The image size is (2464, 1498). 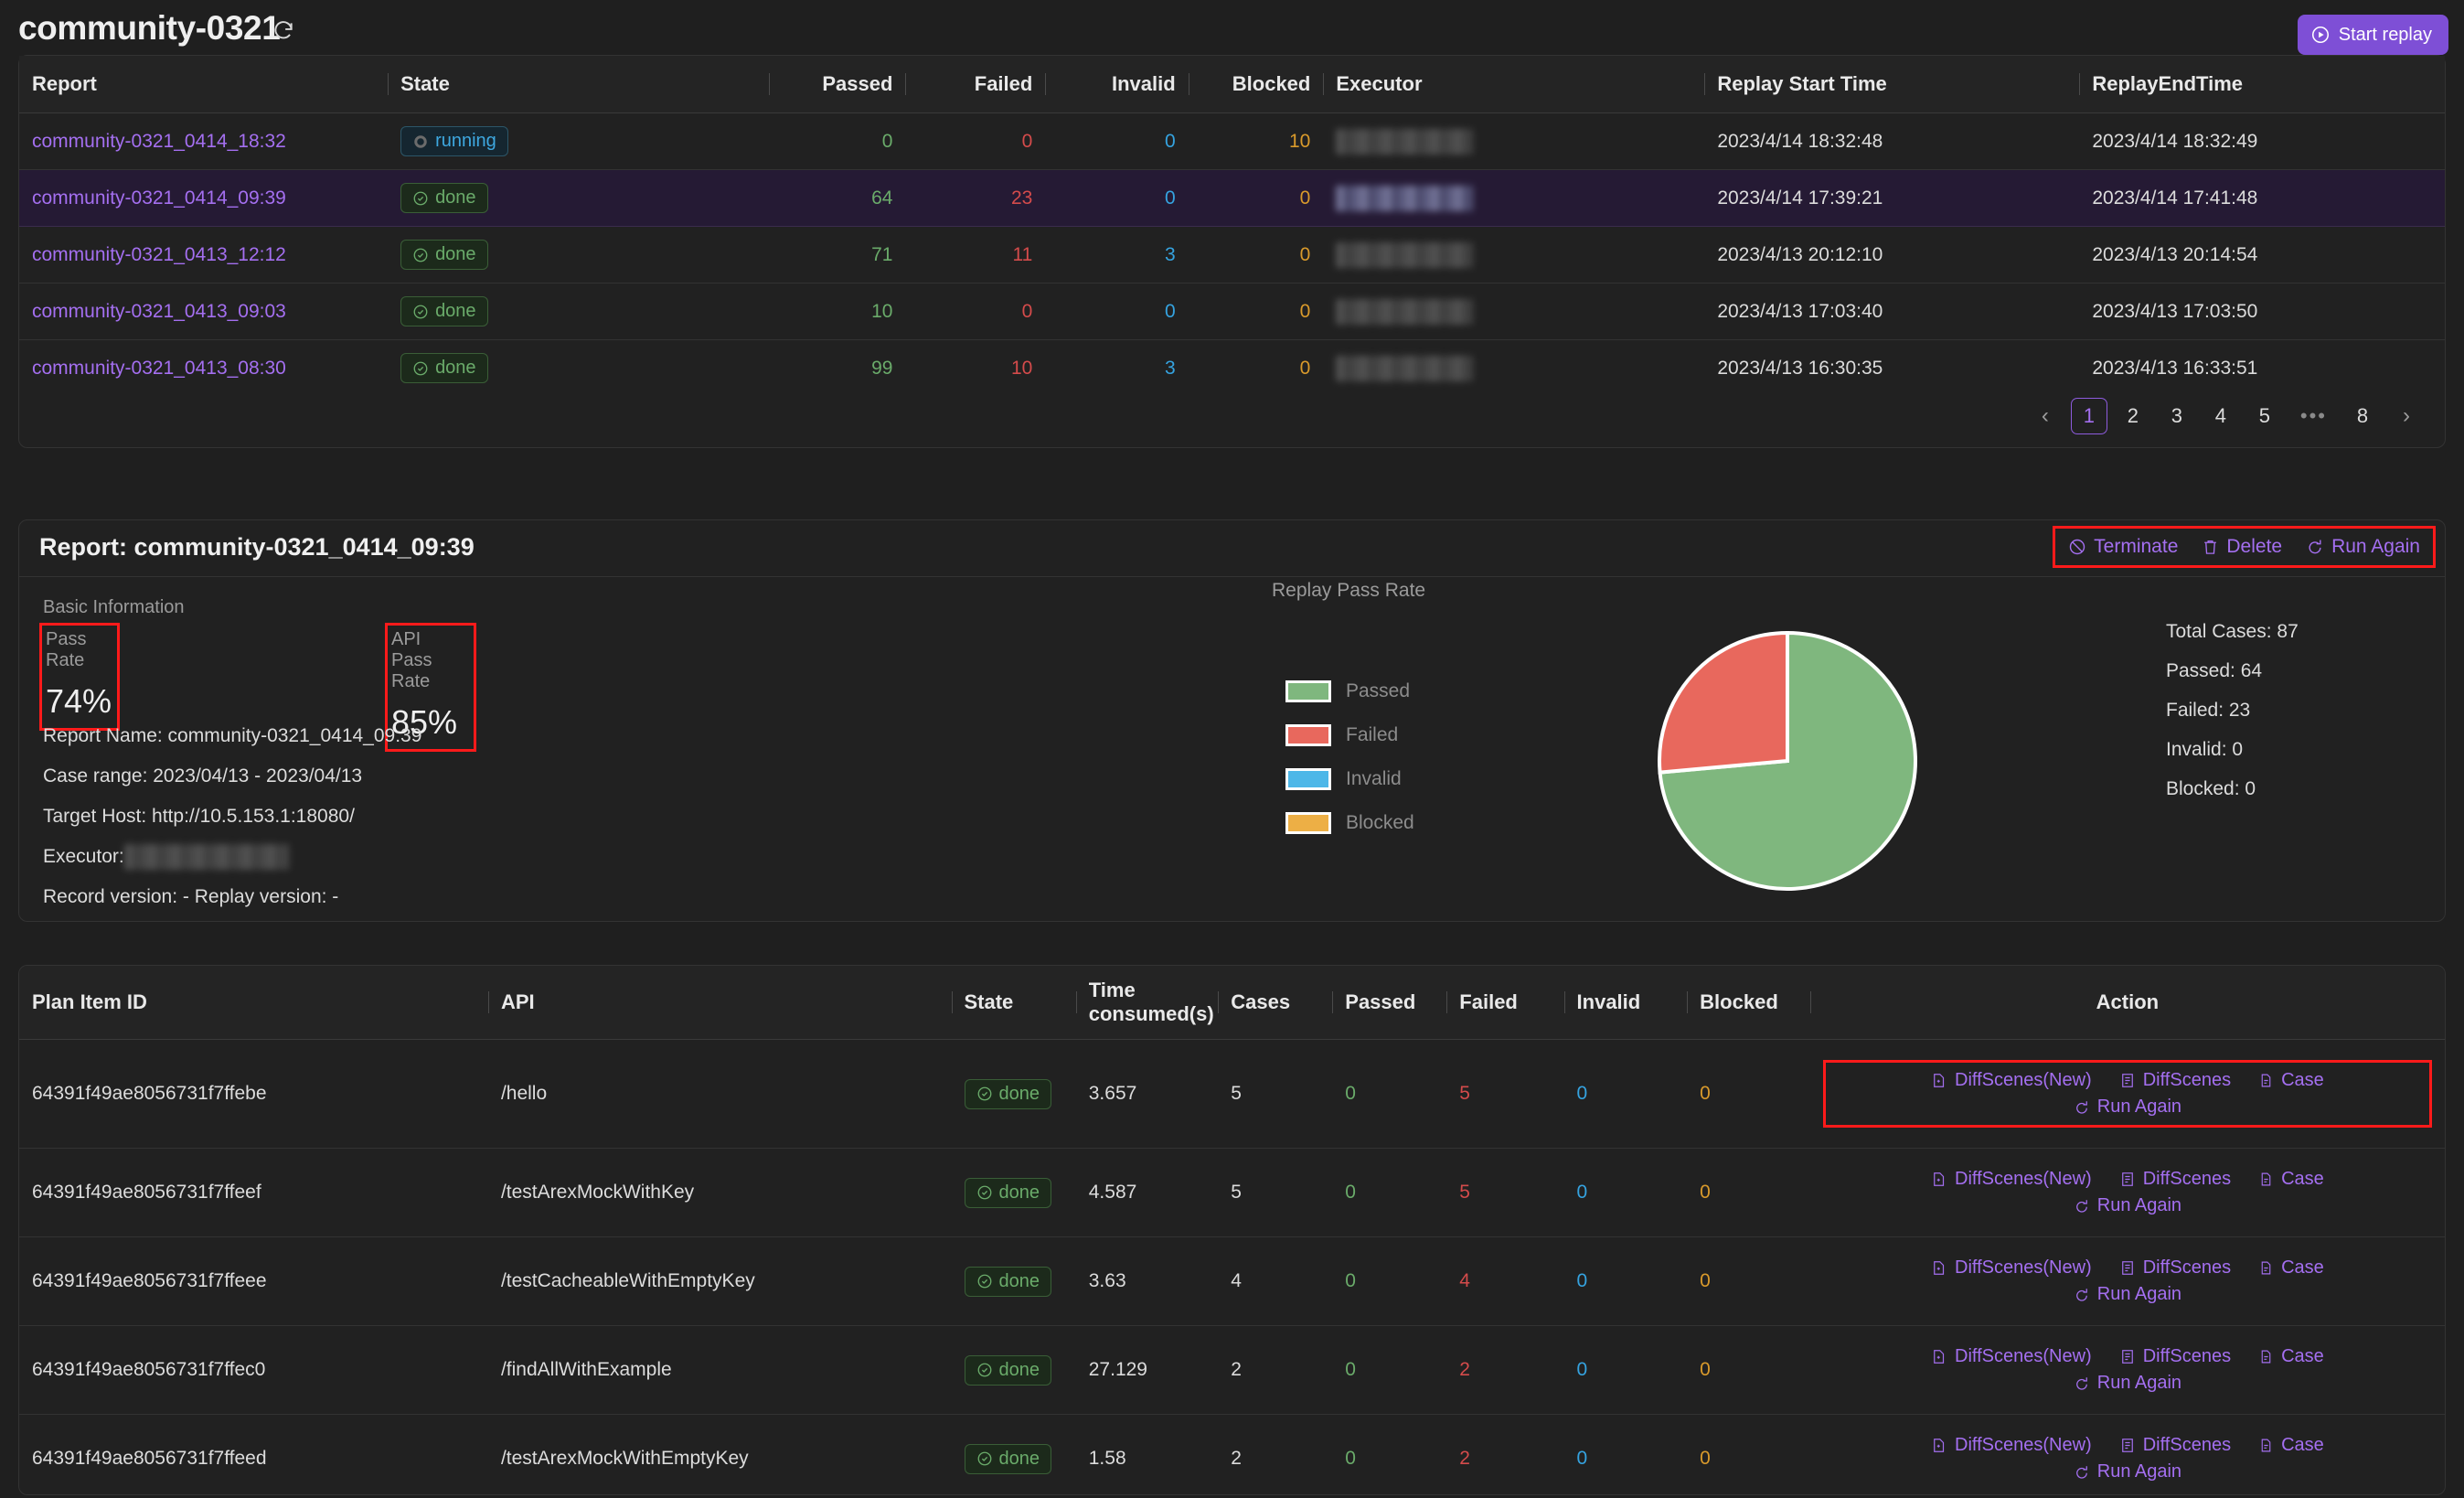 What do you see at coordinates (159, 141) in the screenshot?
I see `report-link: community-0321_0414_18:32` at bounding box center [159, 141].